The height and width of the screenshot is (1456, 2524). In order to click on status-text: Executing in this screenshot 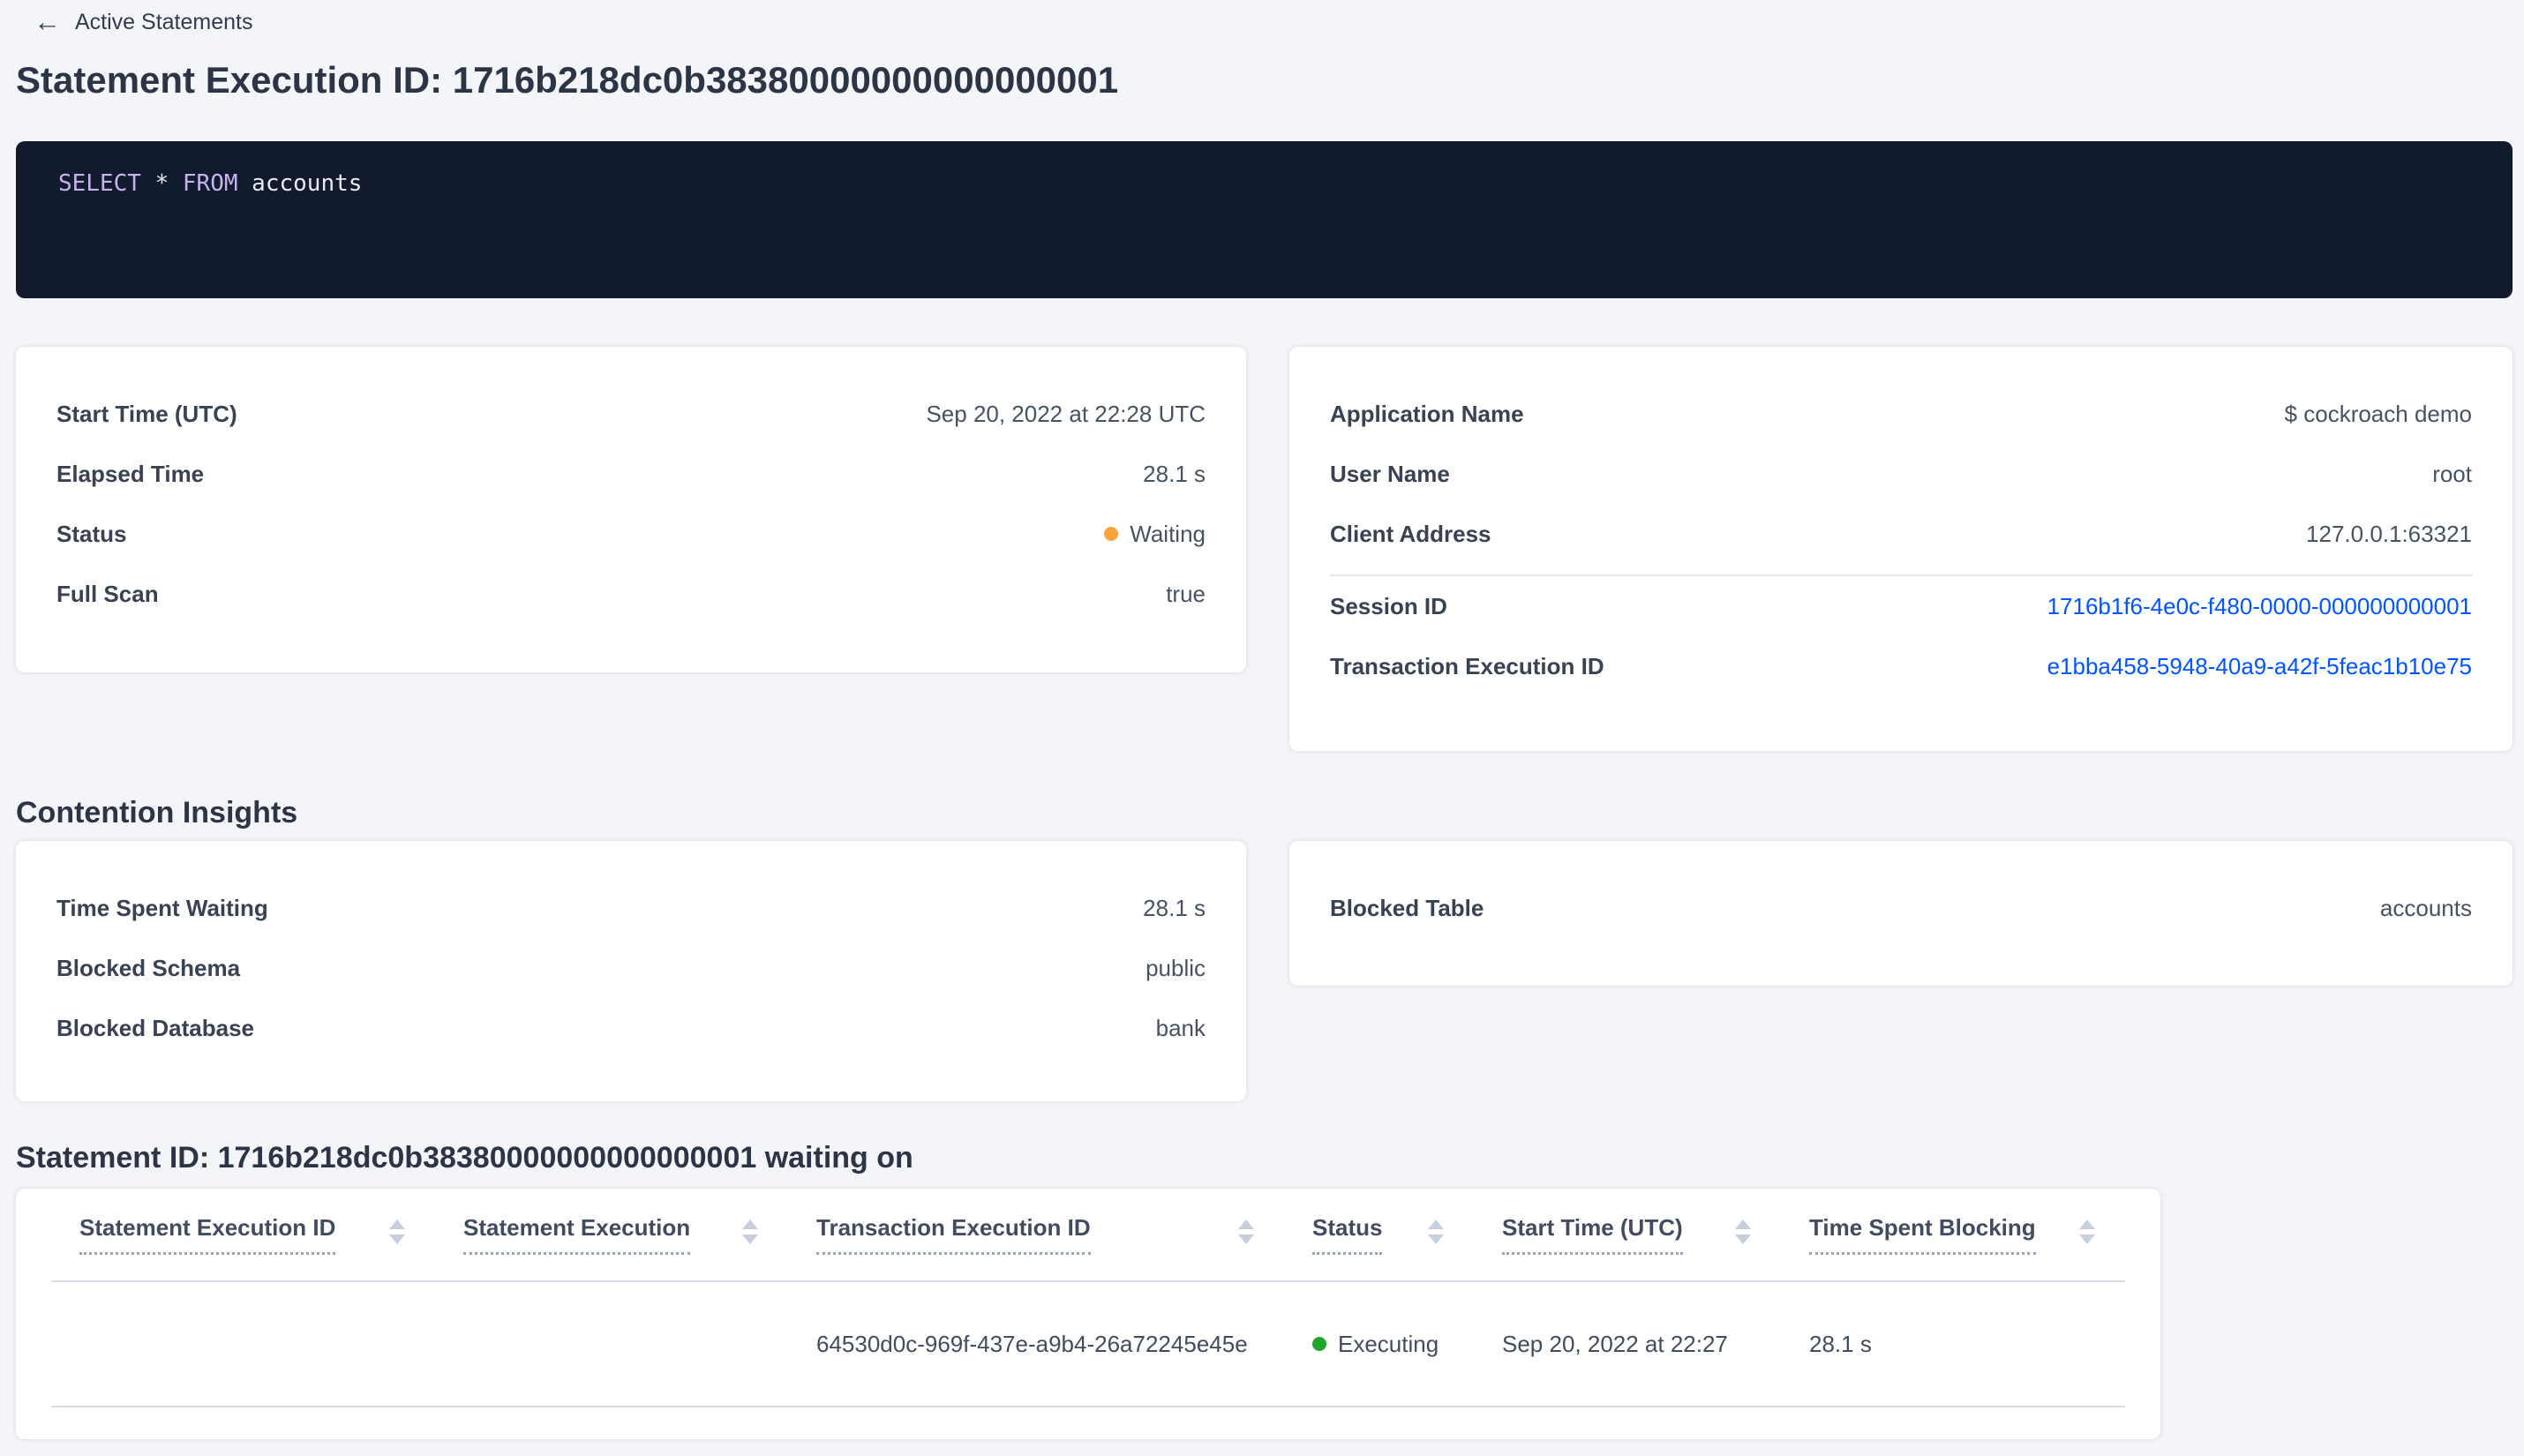, I will do `click(1388, 1343)`.